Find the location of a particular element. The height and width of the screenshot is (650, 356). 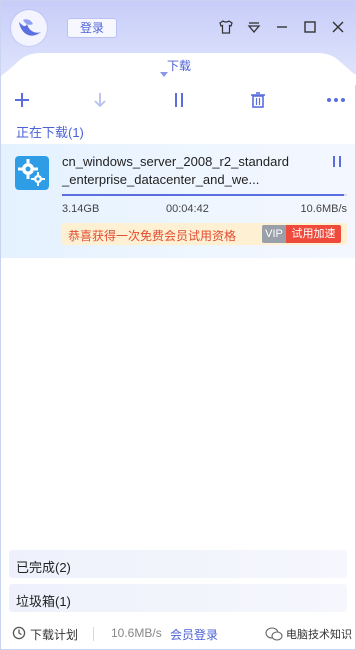

download-arrow-icon is located at coordinates (100, 100).